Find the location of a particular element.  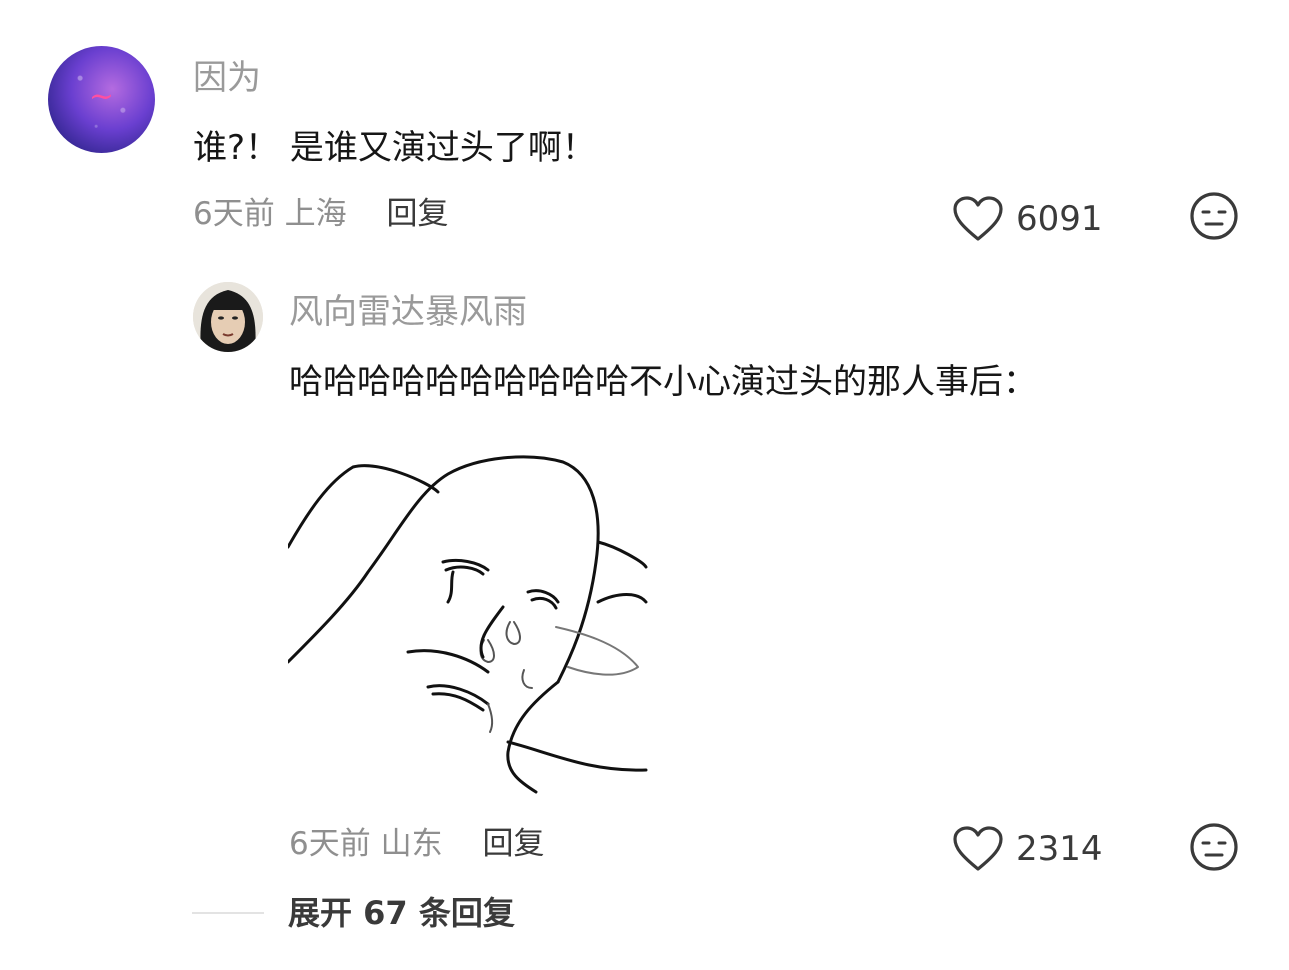

reply-time: 6天前 is located at coordinates (330, 844).